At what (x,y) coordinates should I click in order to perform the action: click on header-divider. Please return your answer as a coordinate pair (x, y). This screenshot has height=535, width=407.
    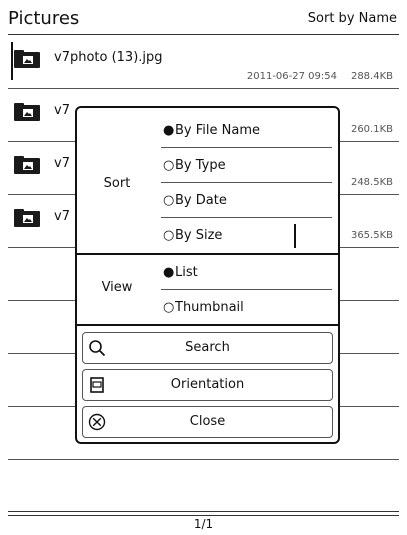
    Looking at the image, I should click on (203, 34).